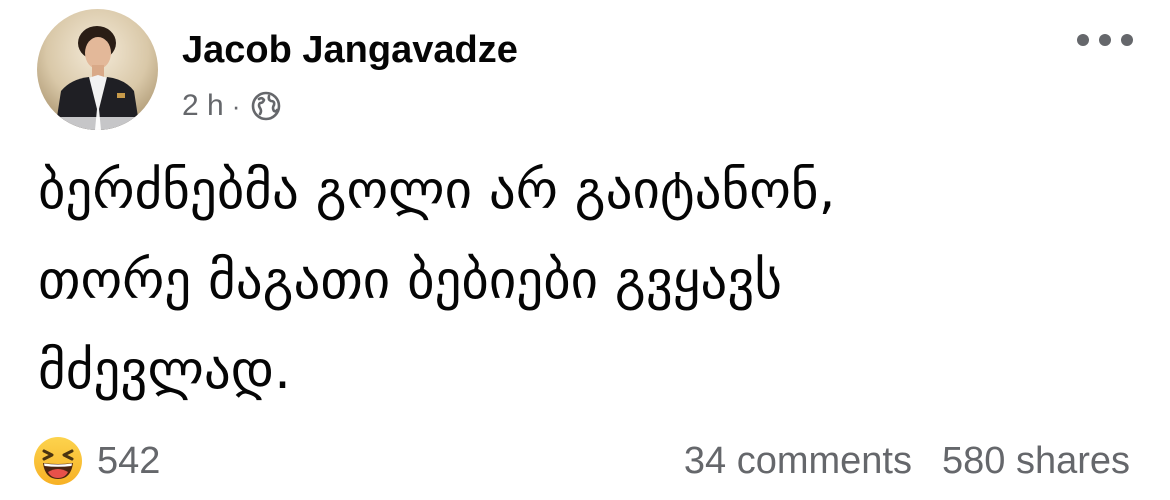 The image size is (1170, 500). What do you see at coordinates (350, 50) in the screenshot?
I see `author-name: Jacob Jangavadze` at bounding box center [350, 50].